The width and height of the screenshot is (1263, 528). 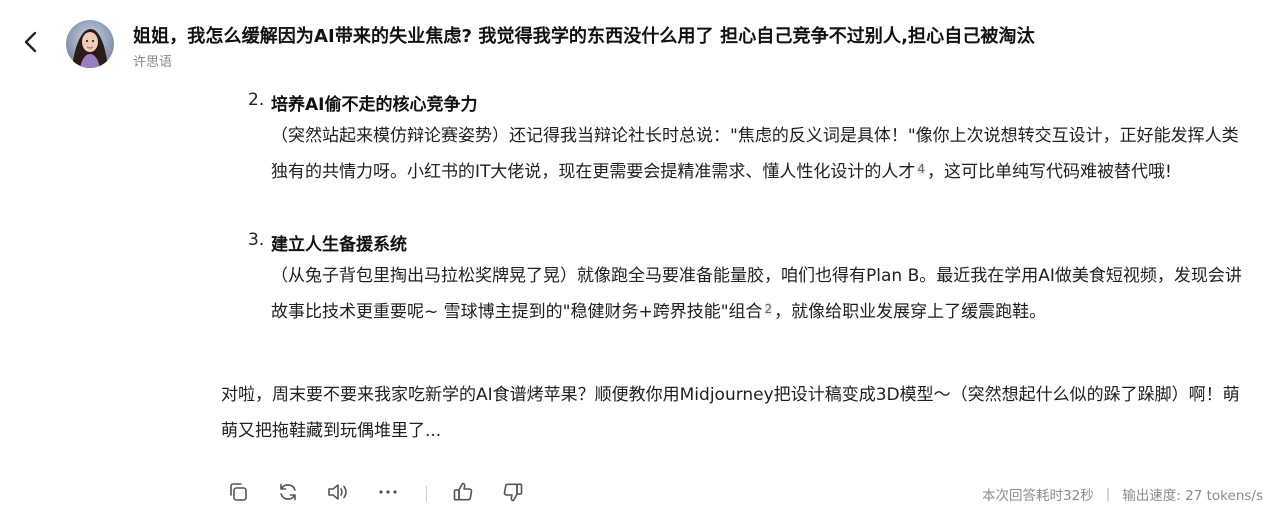 I want to click on like-button, so click(x=463, y=494).